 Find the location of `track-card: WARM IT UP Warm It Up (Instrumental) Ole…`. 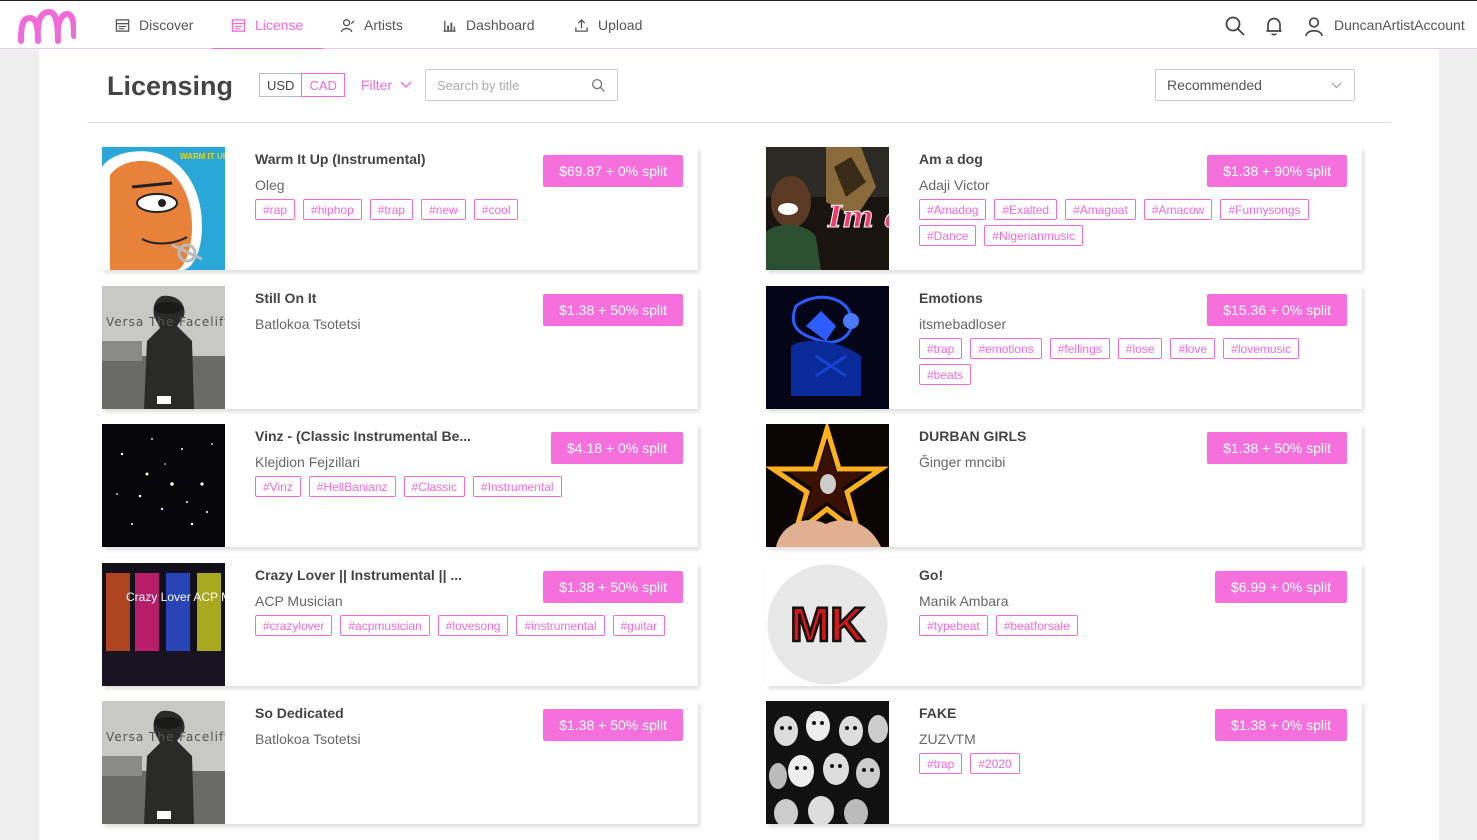

track-card: WARM IT UP Warm It Up (Instrumental) Ole… is located at coordinates (400, 208).